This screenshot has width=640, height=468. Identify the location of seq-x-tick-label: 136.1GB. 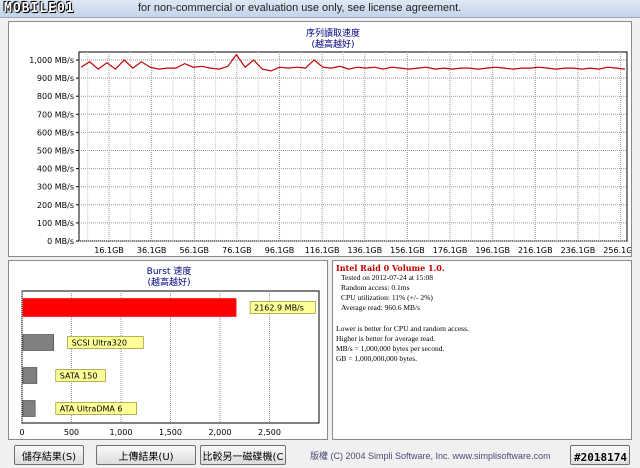
(365, 250).